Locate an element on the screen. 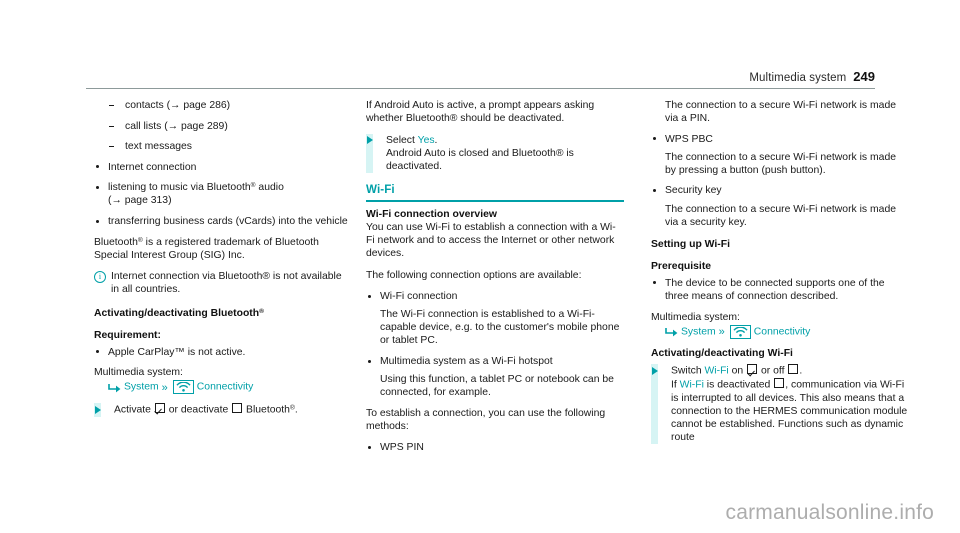 The image size is (960, 533). watermark: carmanualsonline.info is located at coordinates (829, 512).